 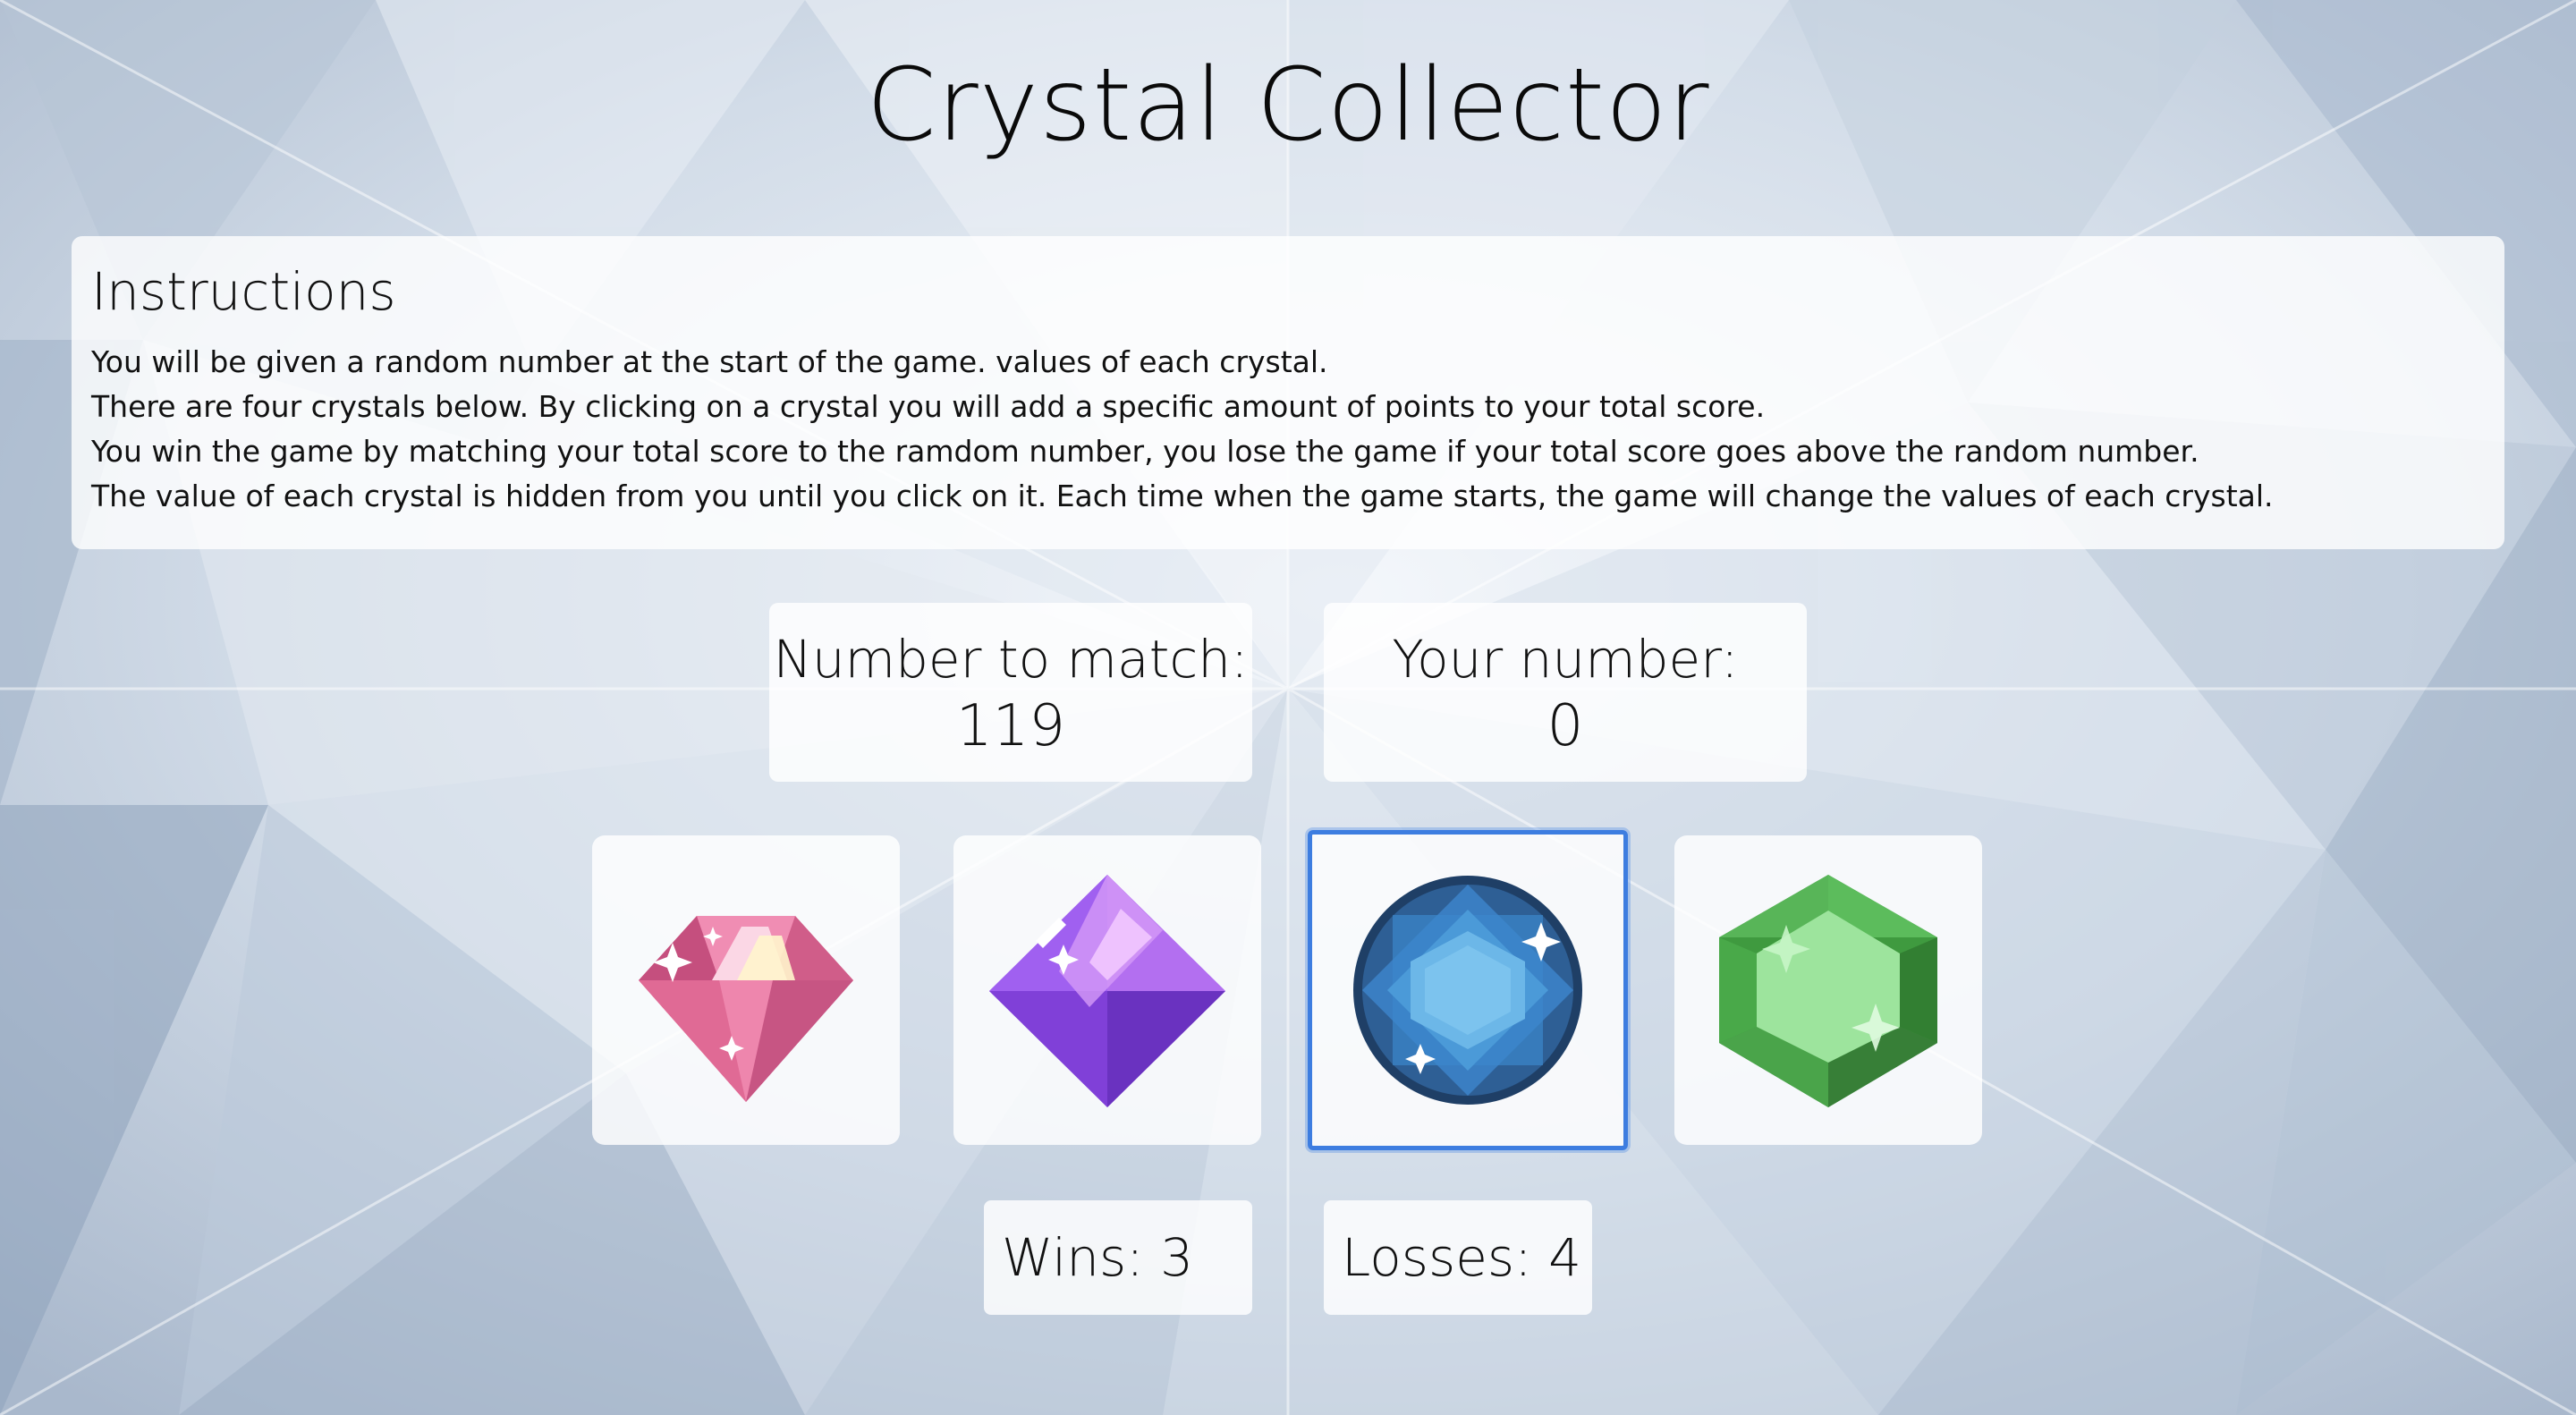 I want to click on purple-gem-icon, so click(x=1107, y=991).